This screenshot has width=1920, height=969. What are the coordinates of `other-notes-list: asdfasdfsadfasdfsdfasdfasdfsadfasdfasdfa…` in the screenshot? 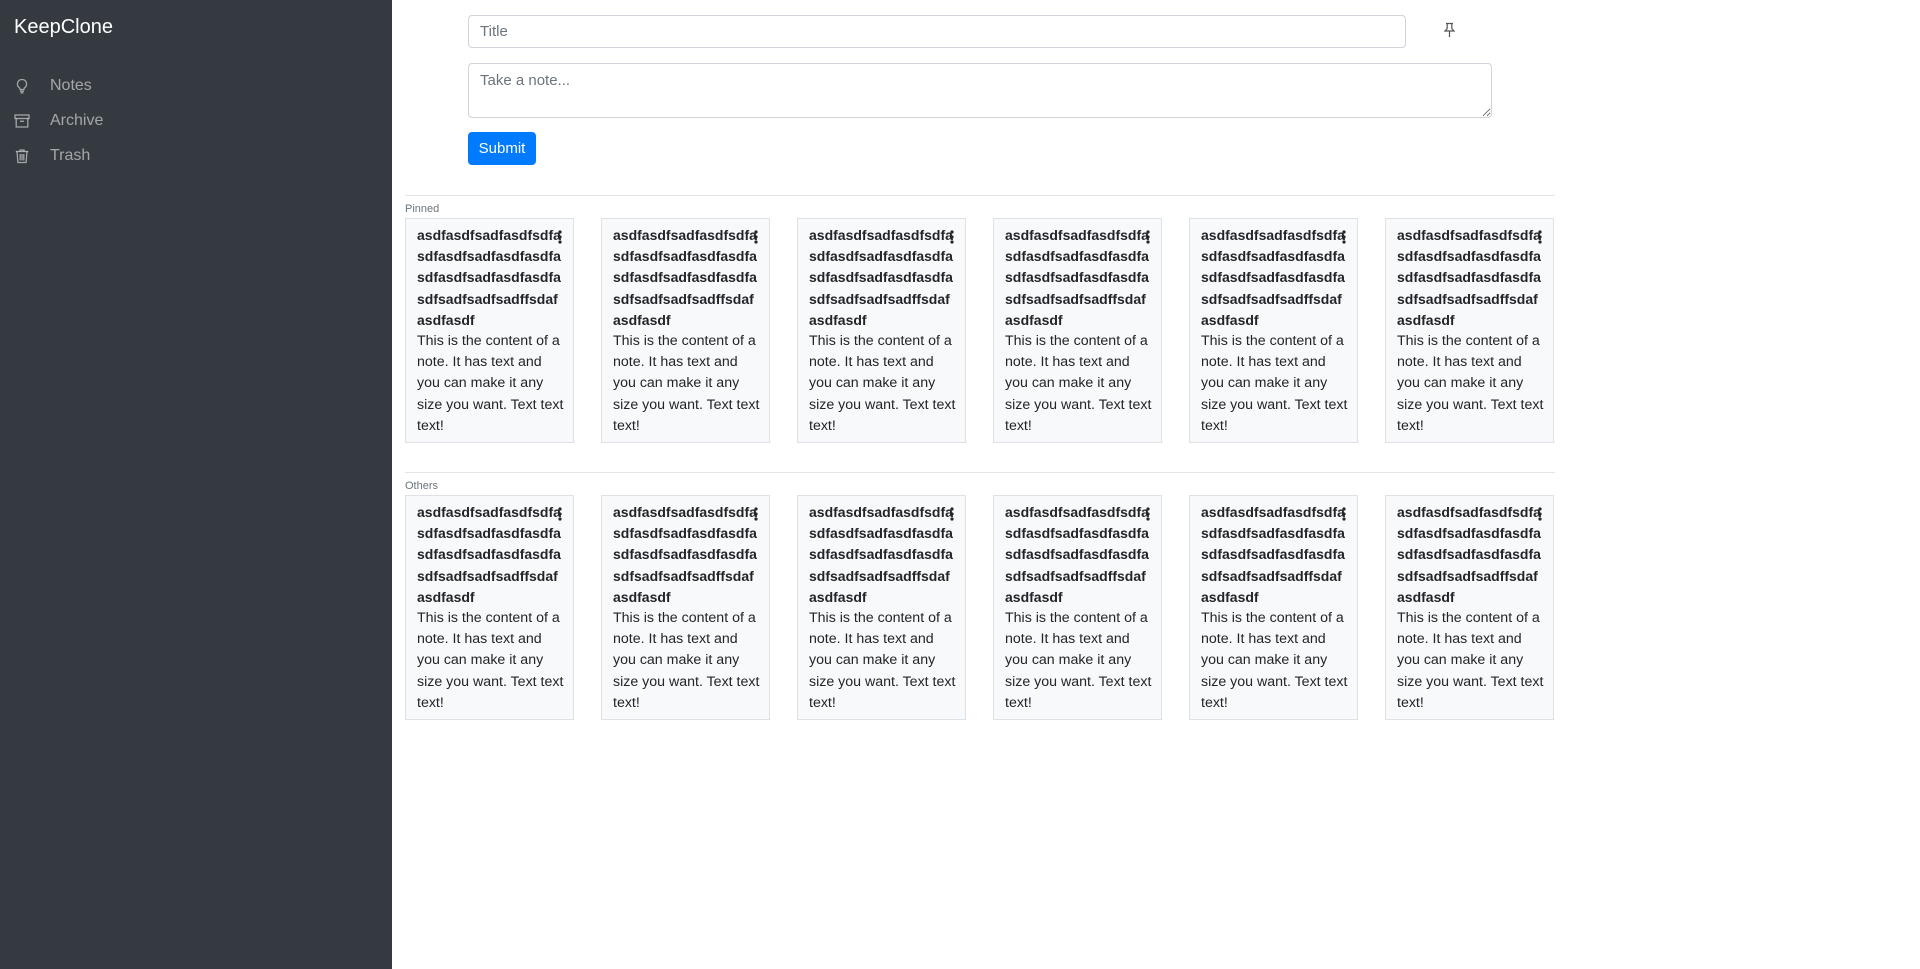 It's located at (985, 607).